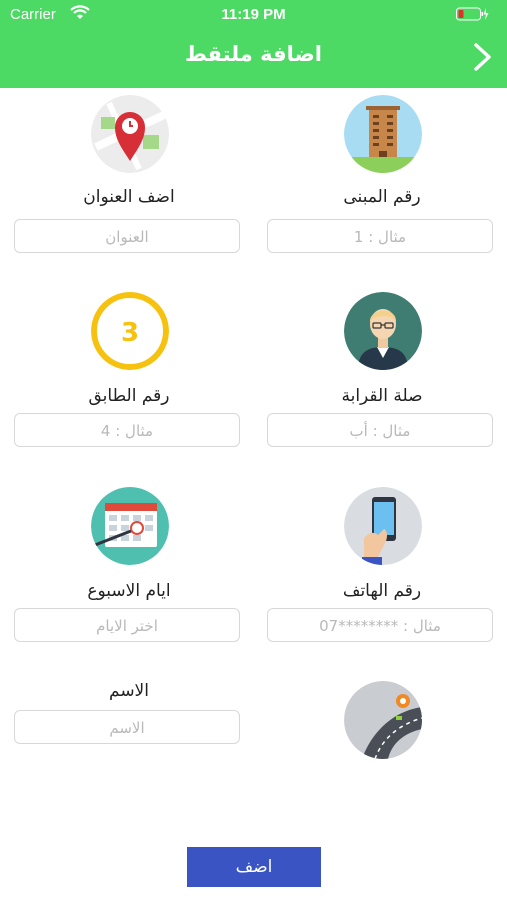 This screenshot has width=507, height=900. I want to click on clock: 11:19 PM, so click(253, 14).